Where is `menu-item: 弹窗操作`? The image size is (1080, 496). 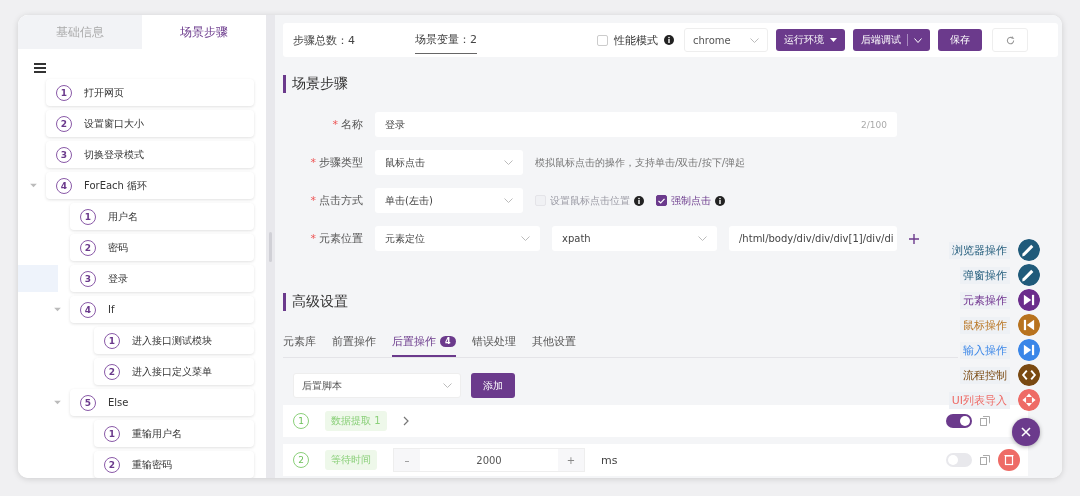
menu-item: 弹窗操作 is located at coordinates (985, 275).